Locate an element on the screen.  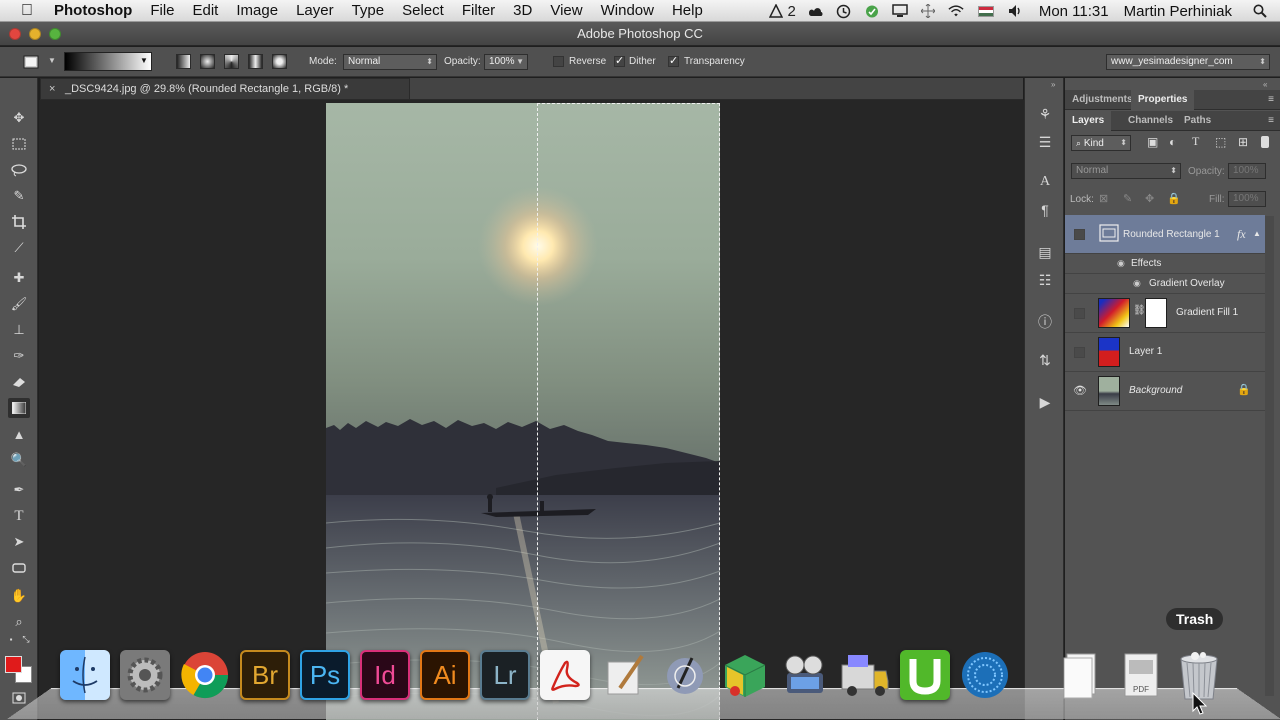
history-brush-tool-icon: ✑ is located at coordinates (19, 356).